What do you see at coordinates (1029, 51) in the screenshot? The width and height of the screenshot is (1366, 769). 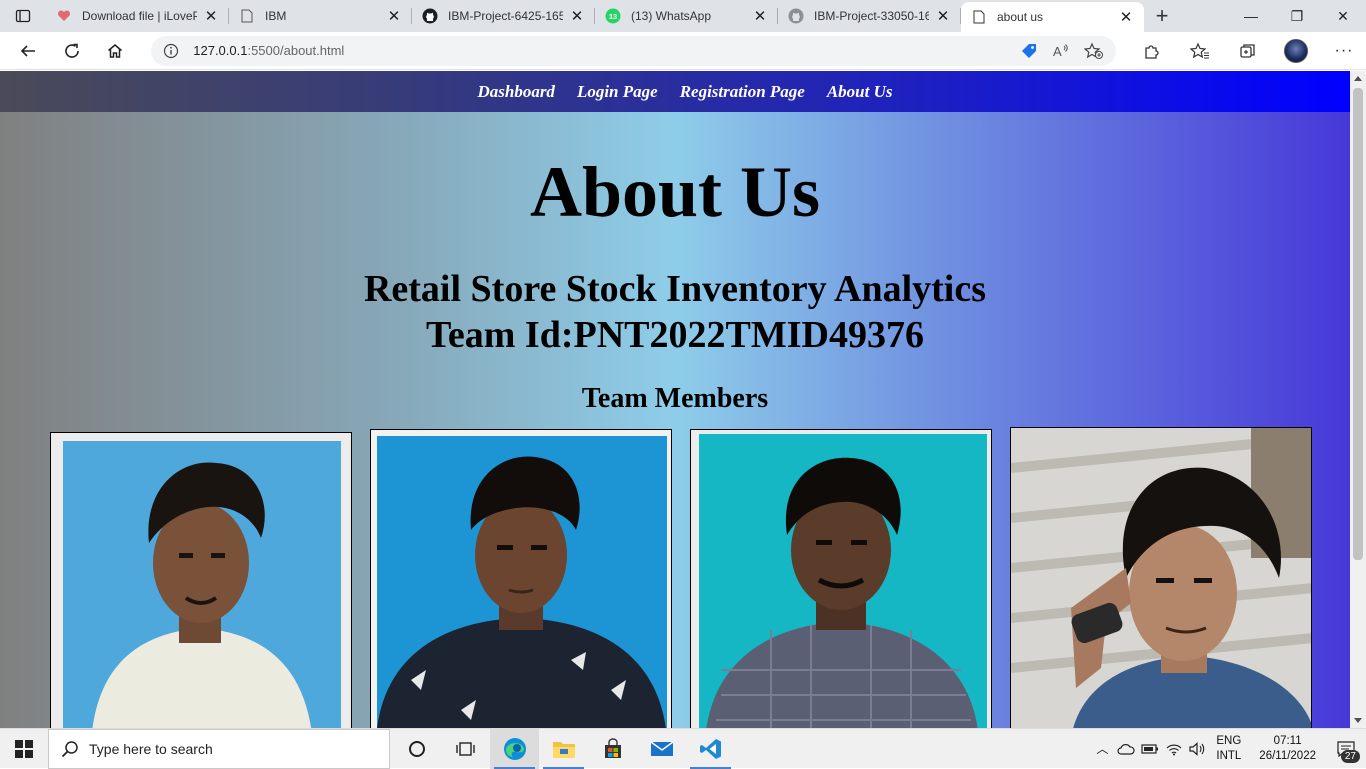 I see `shopping-tag-icon` at bounding box center [1029, 51].